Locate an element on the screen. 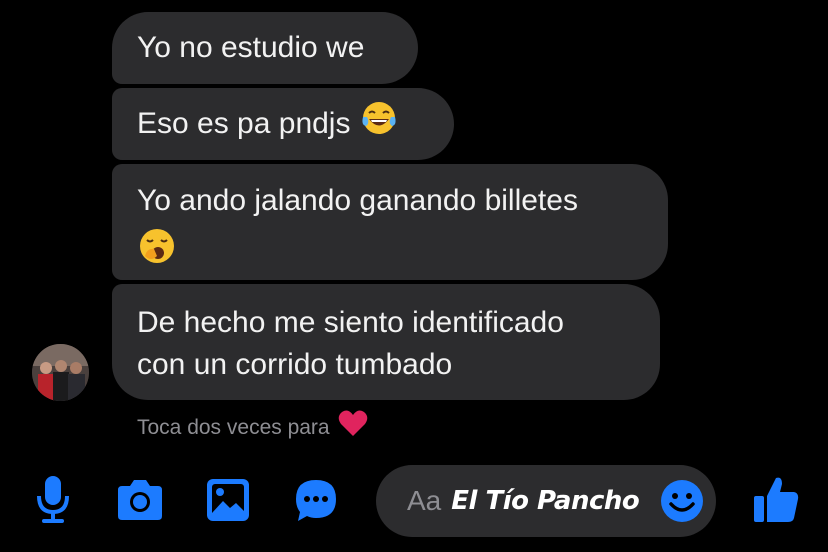  message-bubble: Yo ando jalando ganando billetes is located at coordinates (390, 222).